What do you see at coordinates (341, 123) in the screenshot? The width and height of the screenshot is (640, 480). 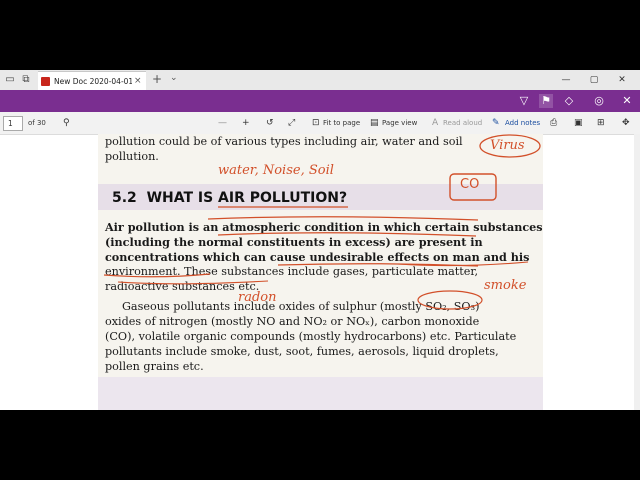 I see `fit-to-page-button: Fit to page` at bounding box center [341, 123].